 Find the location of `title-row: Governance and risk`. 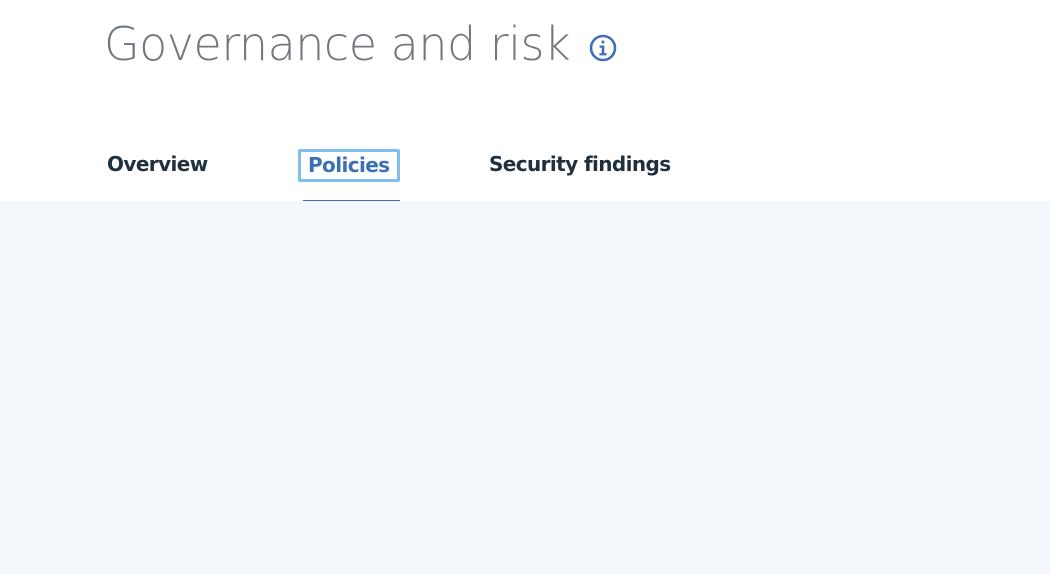

title-row: Governance and risk is located at coordinates (361, 44).